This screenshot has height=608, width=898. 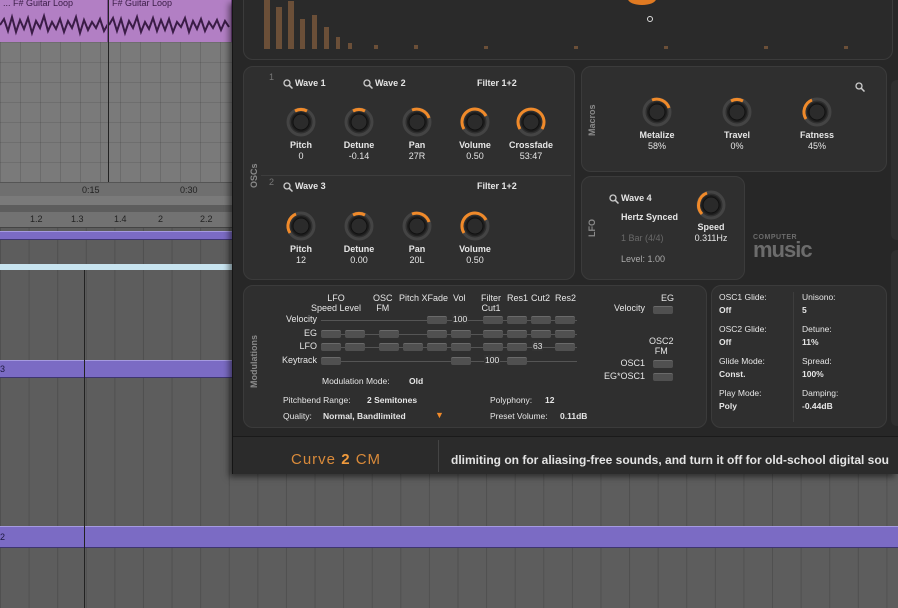 What do you see at coordinates (336, 298) in the screenshot?
I see `mod-column-header-top: LFO` at bounding box center [336, 298].